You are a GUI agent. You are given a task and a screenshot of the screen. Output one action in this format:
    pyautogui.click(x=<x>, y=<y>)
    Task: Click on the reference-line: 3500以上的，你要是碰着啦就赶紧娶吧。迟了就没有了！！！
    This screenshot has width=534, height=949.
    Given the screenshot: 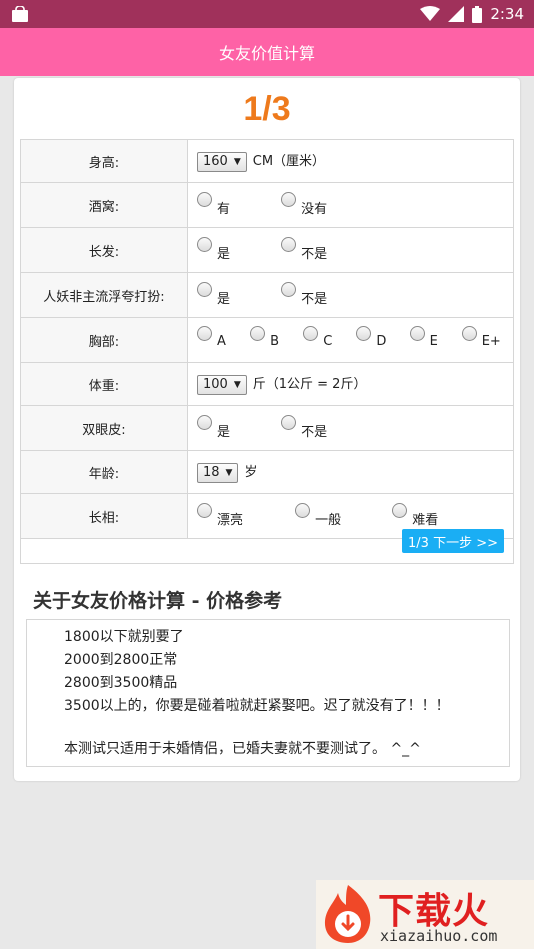 What is the action you would take?
    pyautogui.click(x=257, y=706)
    